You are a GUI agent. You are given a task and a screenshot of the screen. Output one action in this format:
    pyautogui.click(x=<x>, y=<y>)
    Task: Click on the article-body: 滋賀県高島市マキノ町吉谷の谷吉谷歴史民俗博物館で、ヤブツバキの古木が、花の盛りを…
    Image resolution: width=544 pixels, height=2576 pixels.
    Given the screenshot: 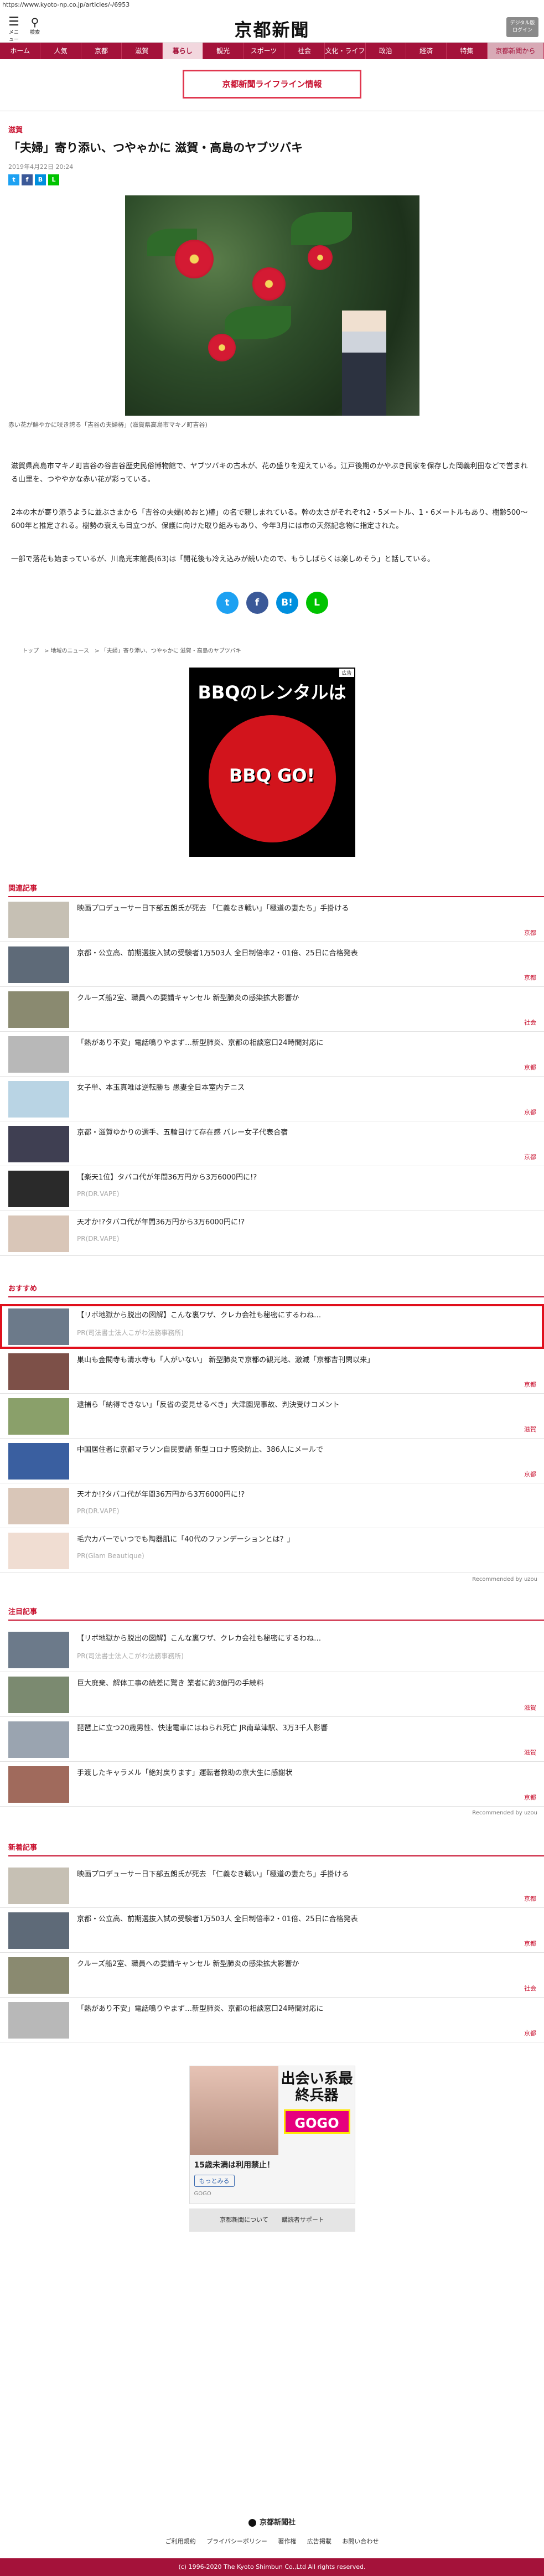 What is the action you would take?
    pyautogui.click(x=272, y=513)
    